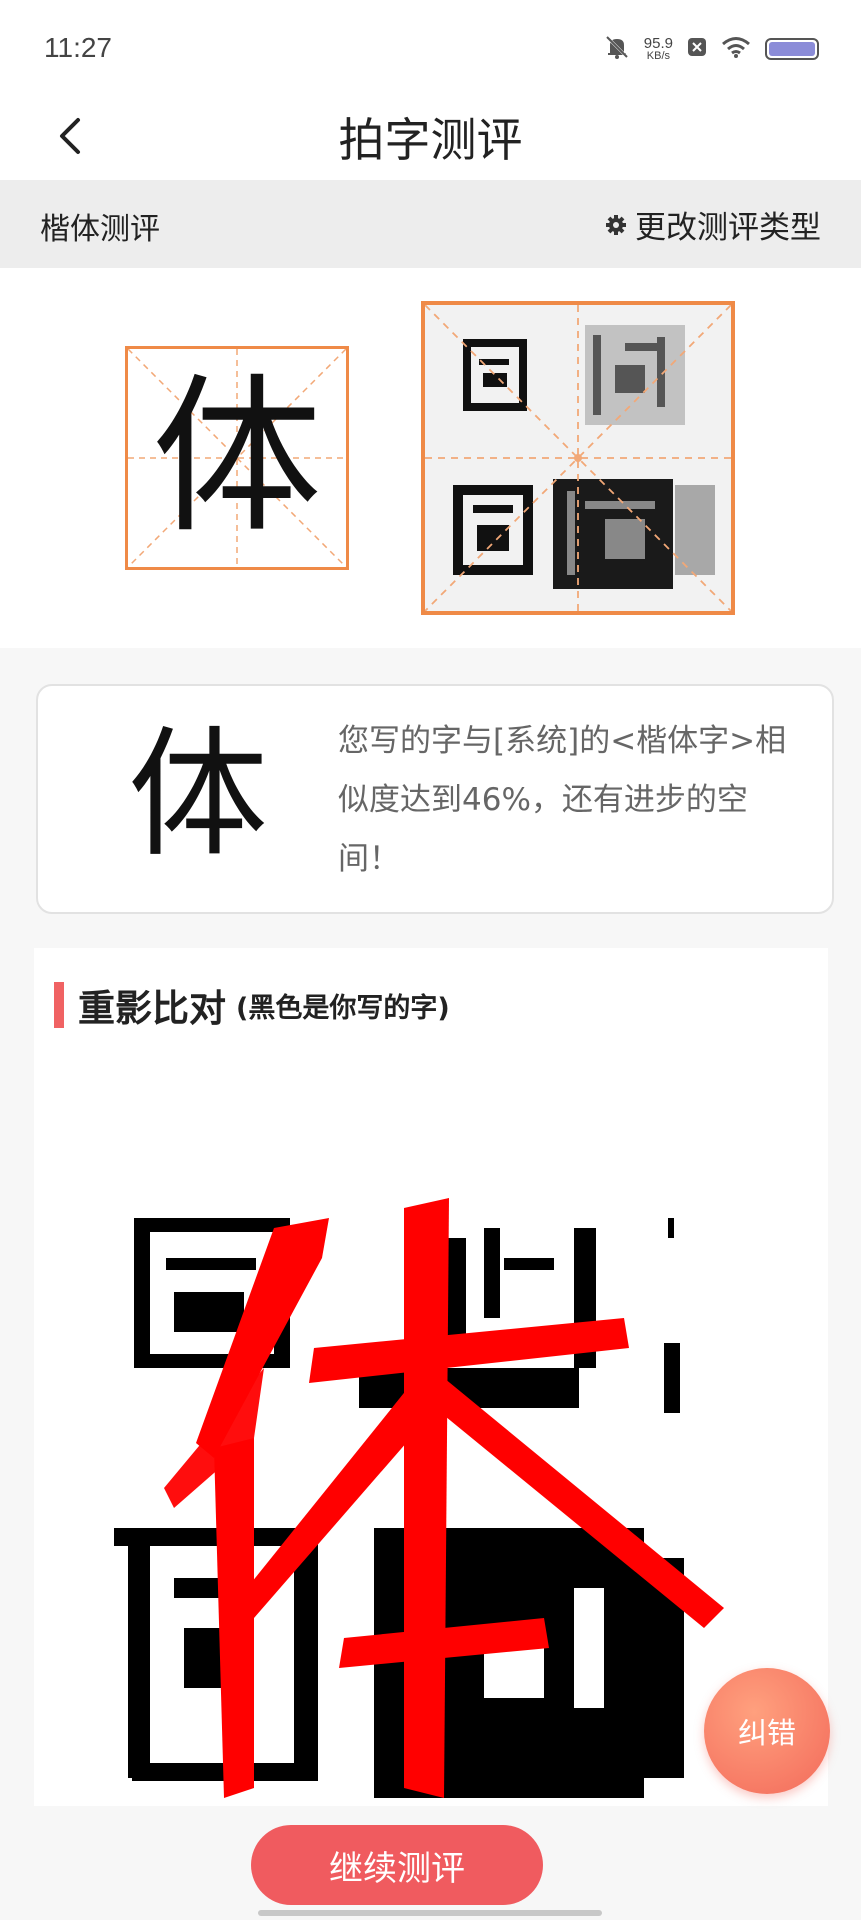 This screenshot has height=1920, width=861. I want to click on mute-bell-icon, so click(617, 49).